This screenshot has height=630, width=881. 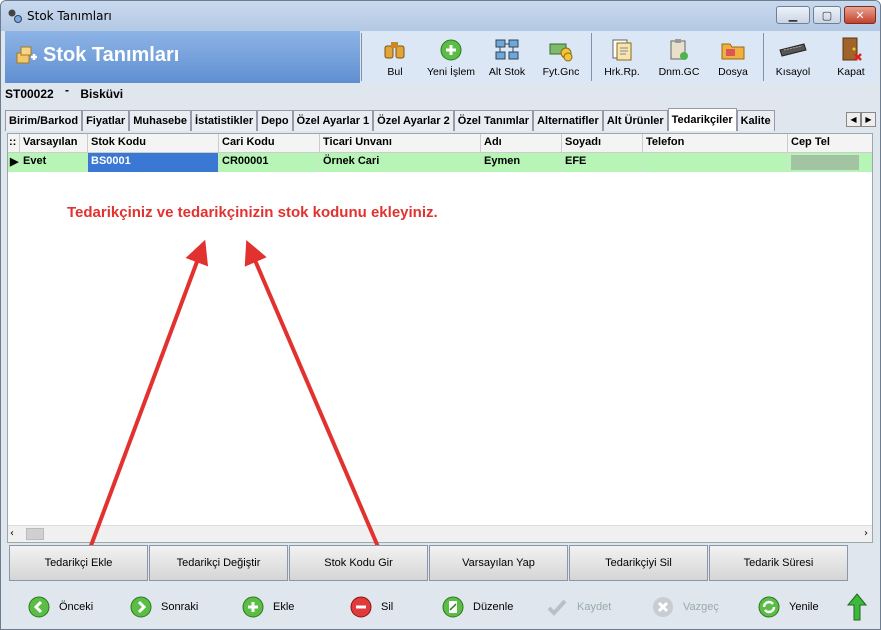 What do you see at coordinates (788, 607) in the screenshot?
I see `refresh-button: Yenile` at bounding box center [788, 607].